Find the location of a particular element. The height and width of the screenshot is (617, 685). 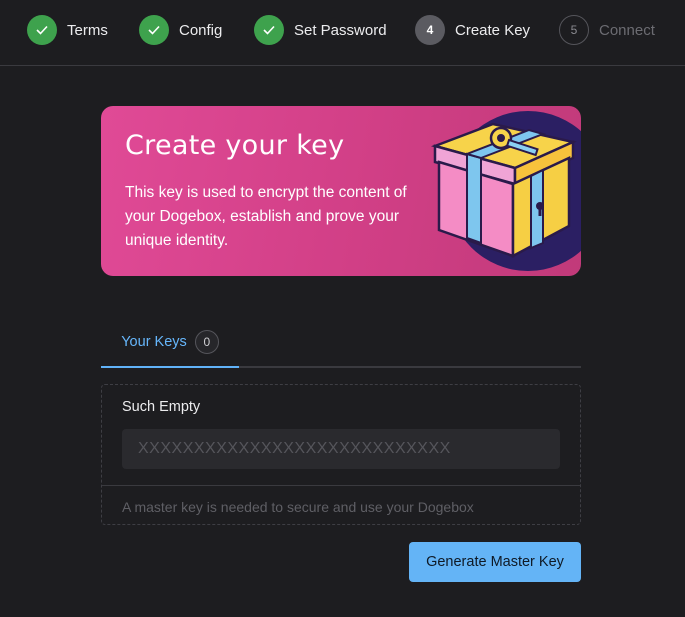

step-number: 5 is located at coordinates (574, 30).